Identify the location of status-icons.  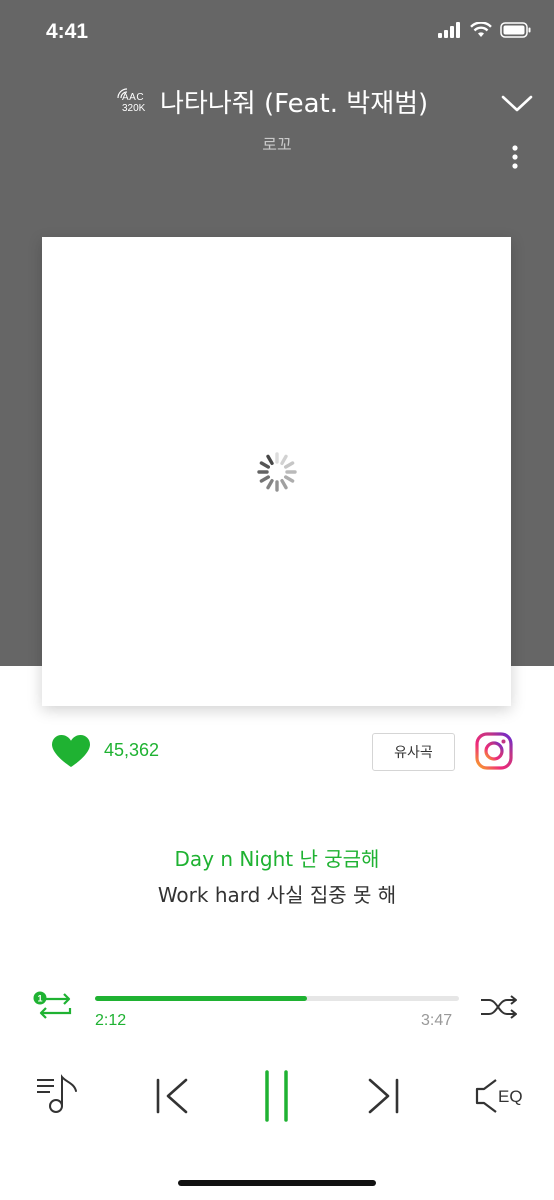
(485, 30).